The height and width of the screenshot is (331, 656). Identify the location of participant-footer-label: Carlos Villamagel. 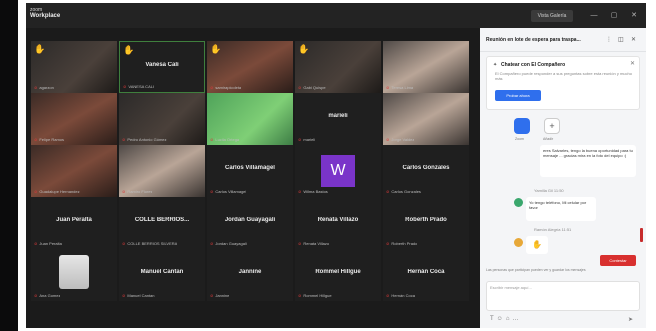
(231, 191).